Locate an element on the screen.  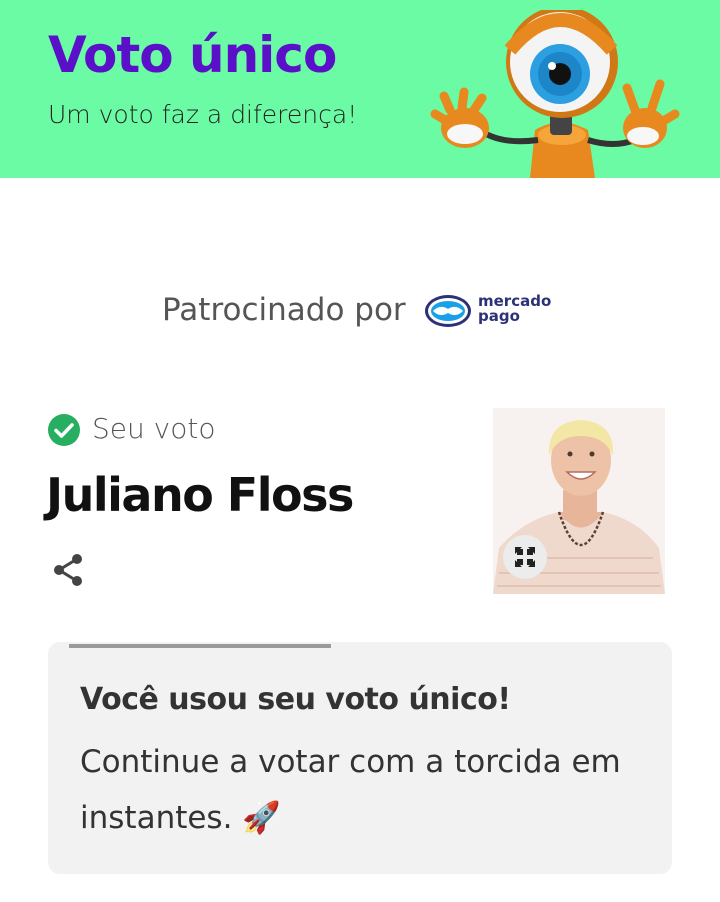
share-icon is located at coordinates (68, 570).